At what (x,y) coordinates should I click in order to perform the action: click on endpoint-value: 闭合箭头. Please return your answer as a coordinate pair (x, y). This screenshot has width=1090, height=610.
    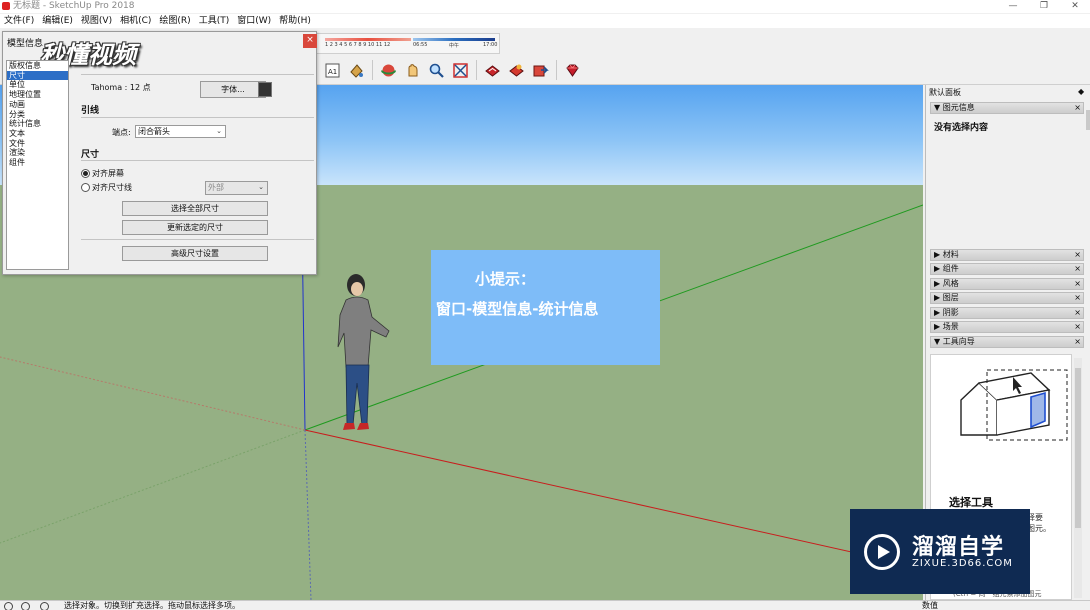
    Looking at the image, I should click on (154, 131).